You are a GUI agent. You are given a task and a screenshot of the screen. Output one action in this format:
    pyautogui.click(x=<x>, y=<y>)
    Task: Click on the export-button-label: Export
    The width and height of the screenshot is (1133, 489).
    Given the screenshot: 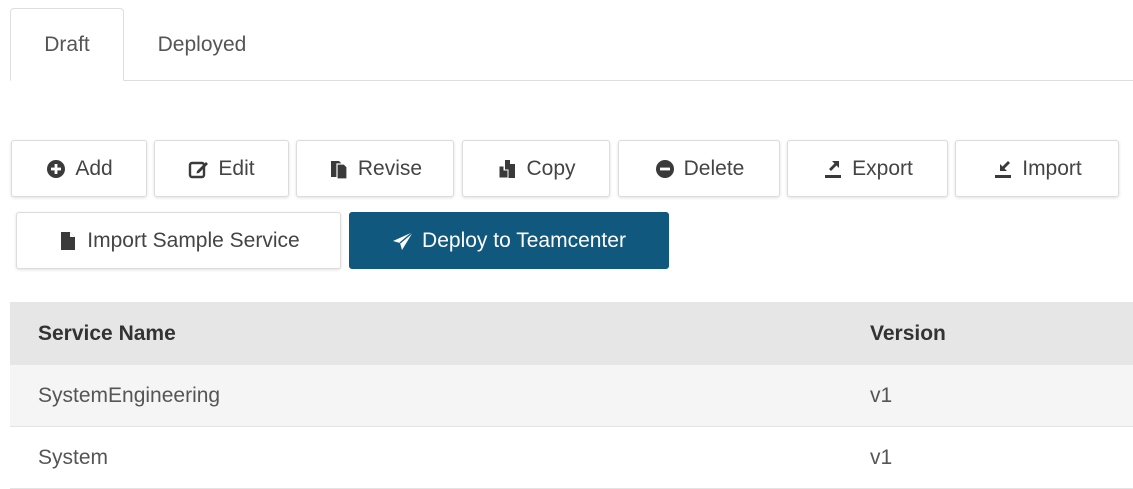 What is the action you would take?
    pyautogui.click(x=882, y=168)
    